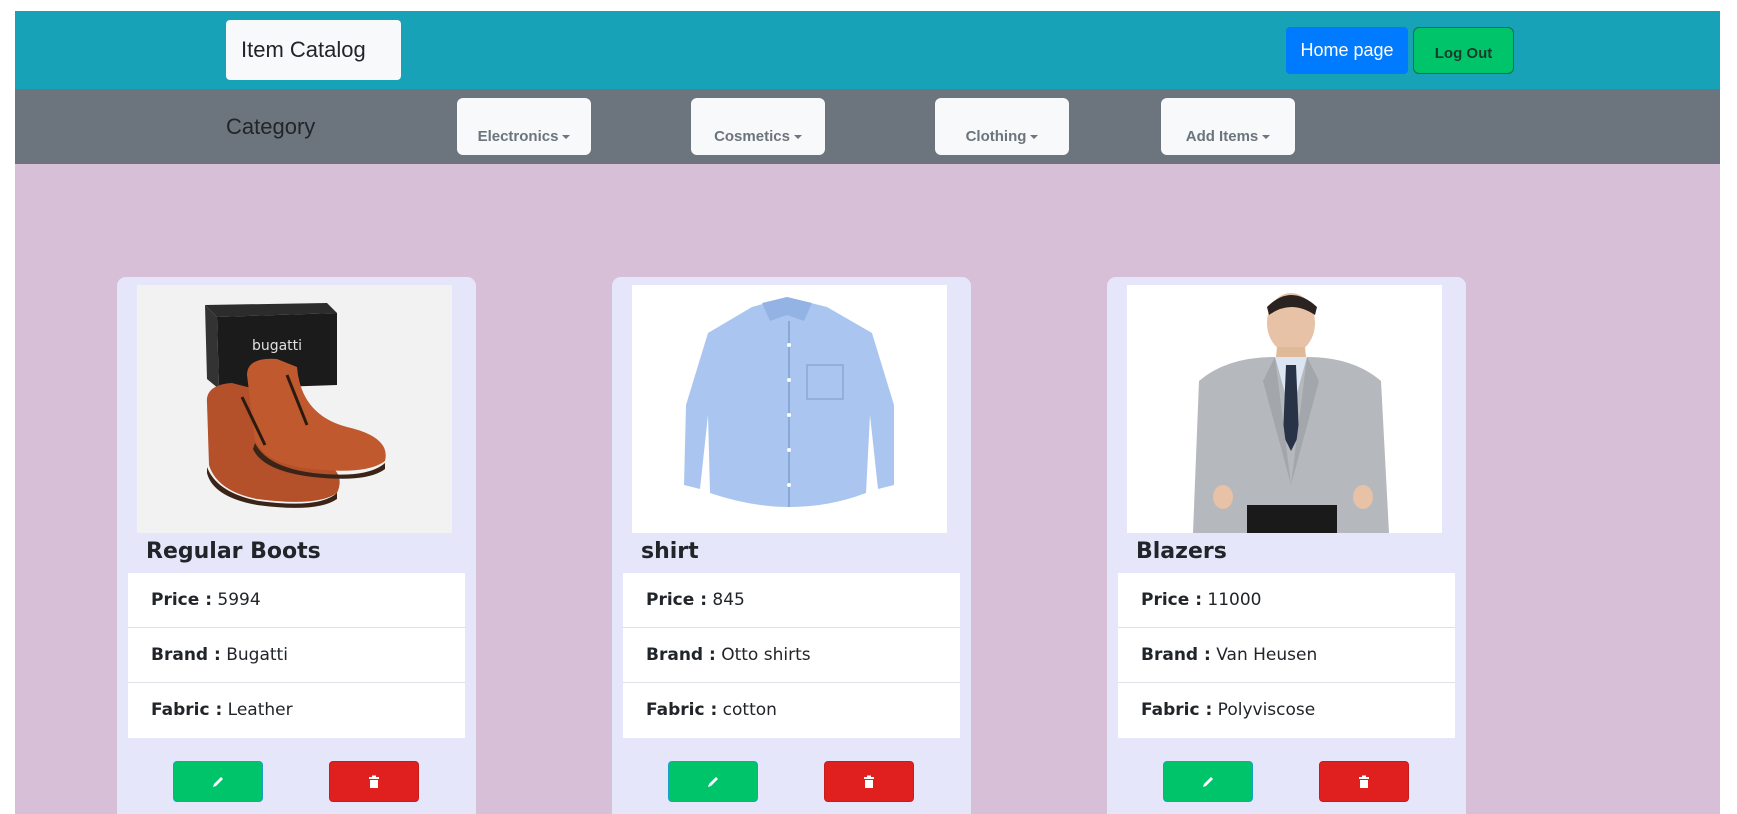 Image resolution: width=1737 pixels, height=814 pixels. I want to click on cosmetics-dropdown-label: Cosmetics, so click(752, 136).